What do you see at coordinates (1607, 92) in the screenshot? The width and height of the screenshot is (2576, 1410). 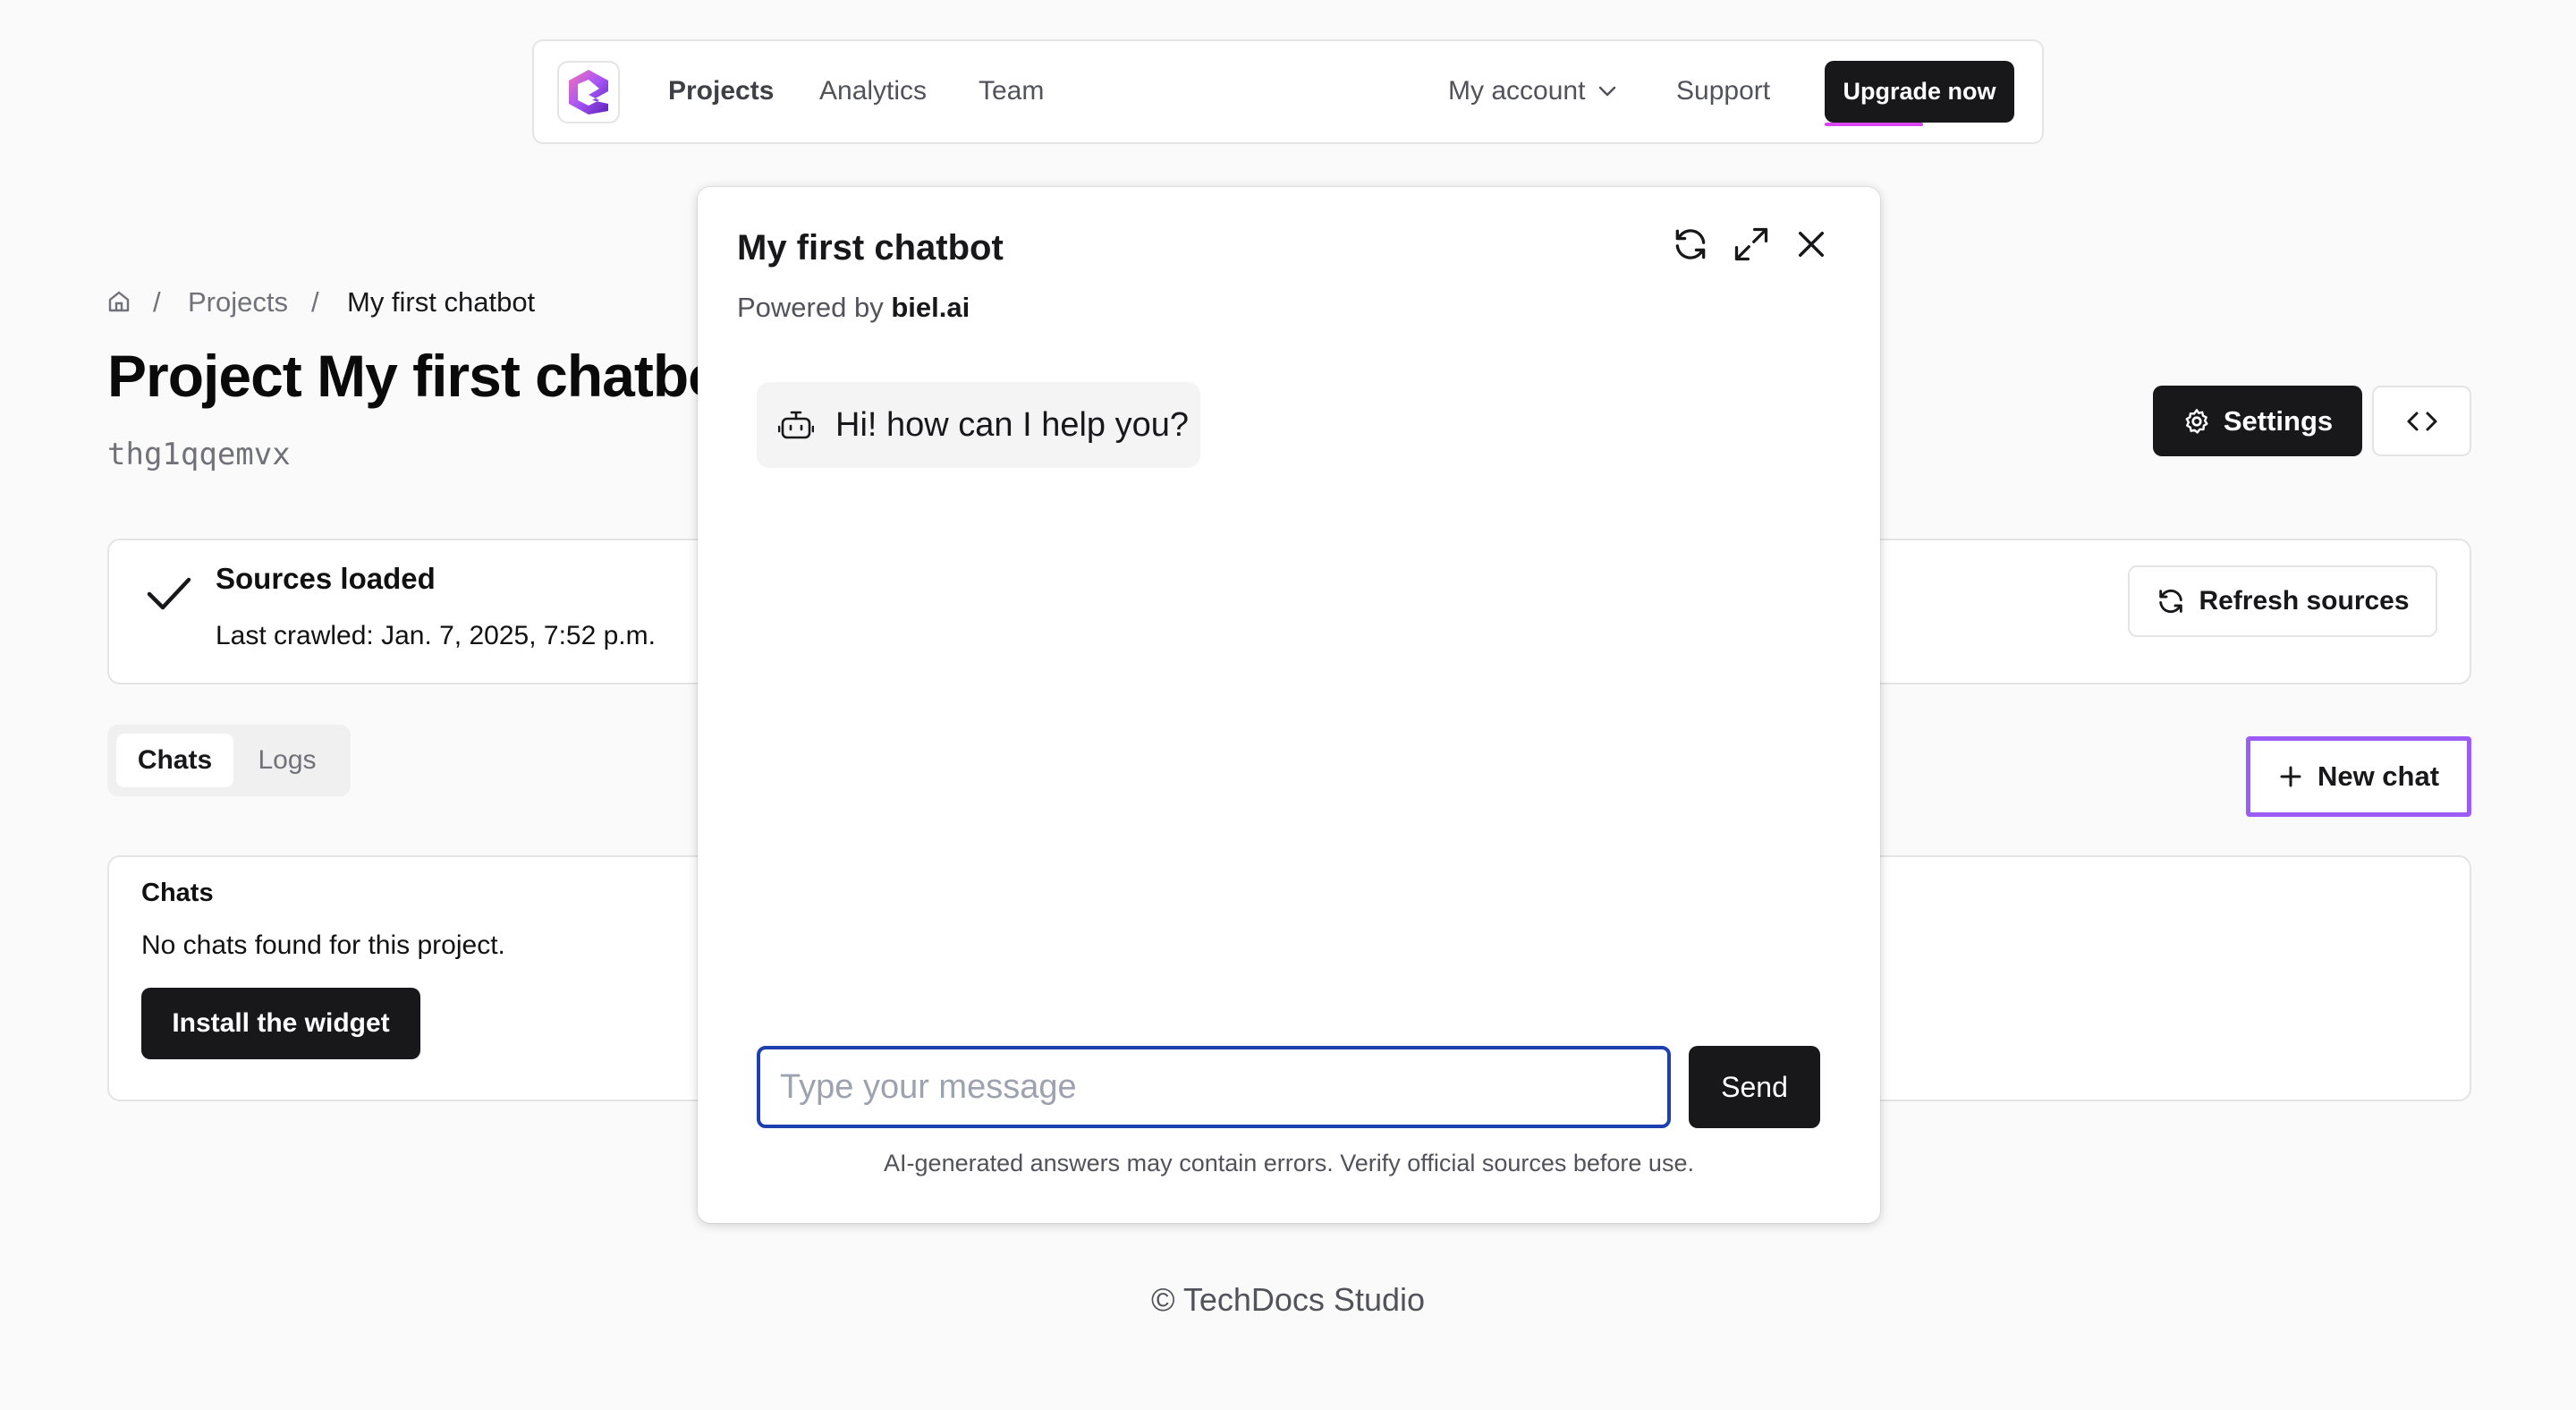 I see `chevron-down-icon` at bounding box center [1607, 92].